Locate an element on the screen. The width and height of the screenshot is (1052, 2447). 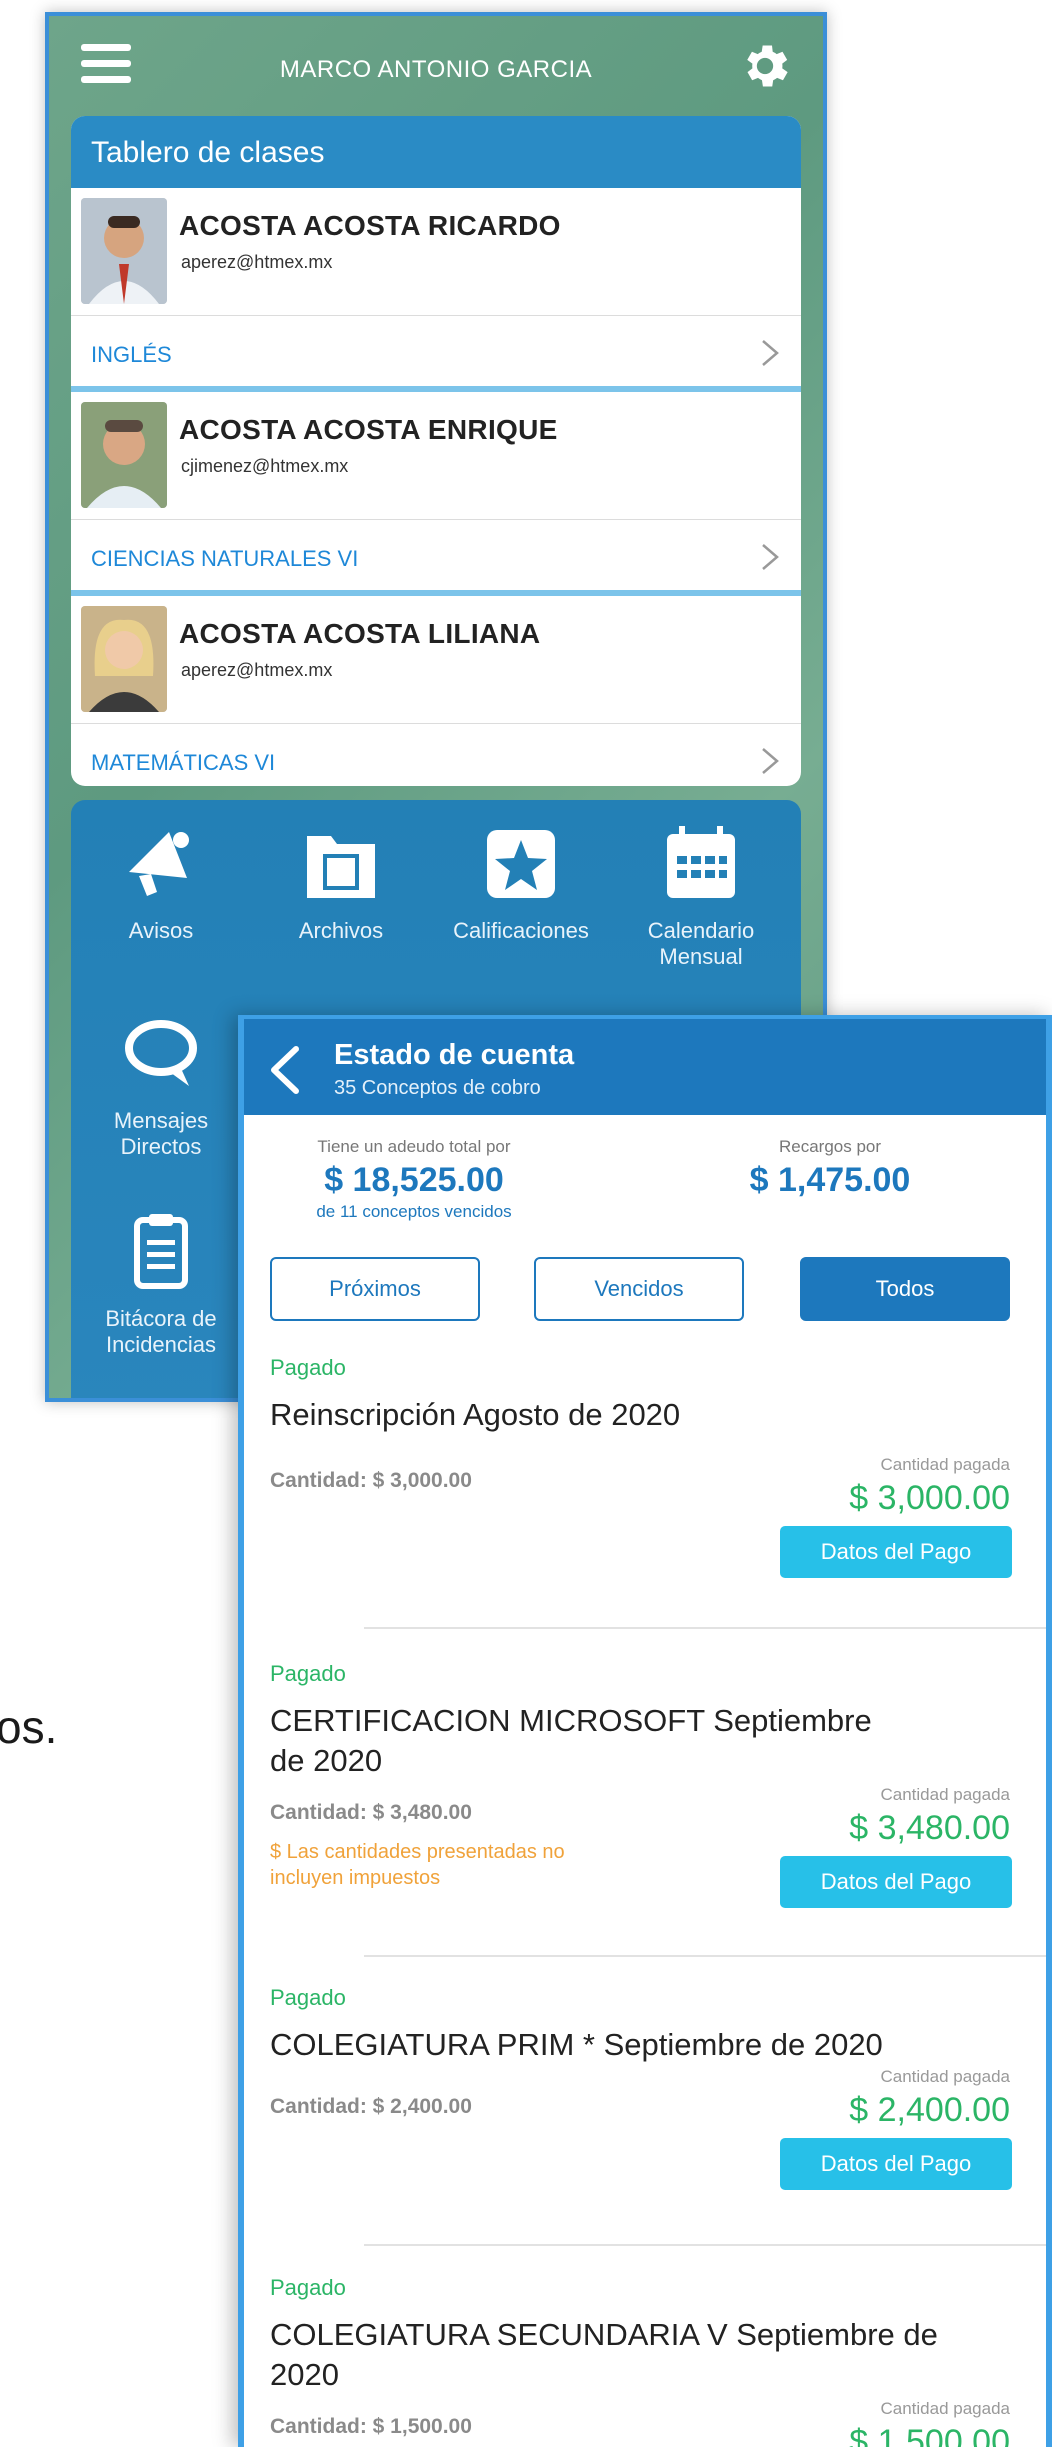
subject-row: INGLÉS is located at coordinates (436, 354).